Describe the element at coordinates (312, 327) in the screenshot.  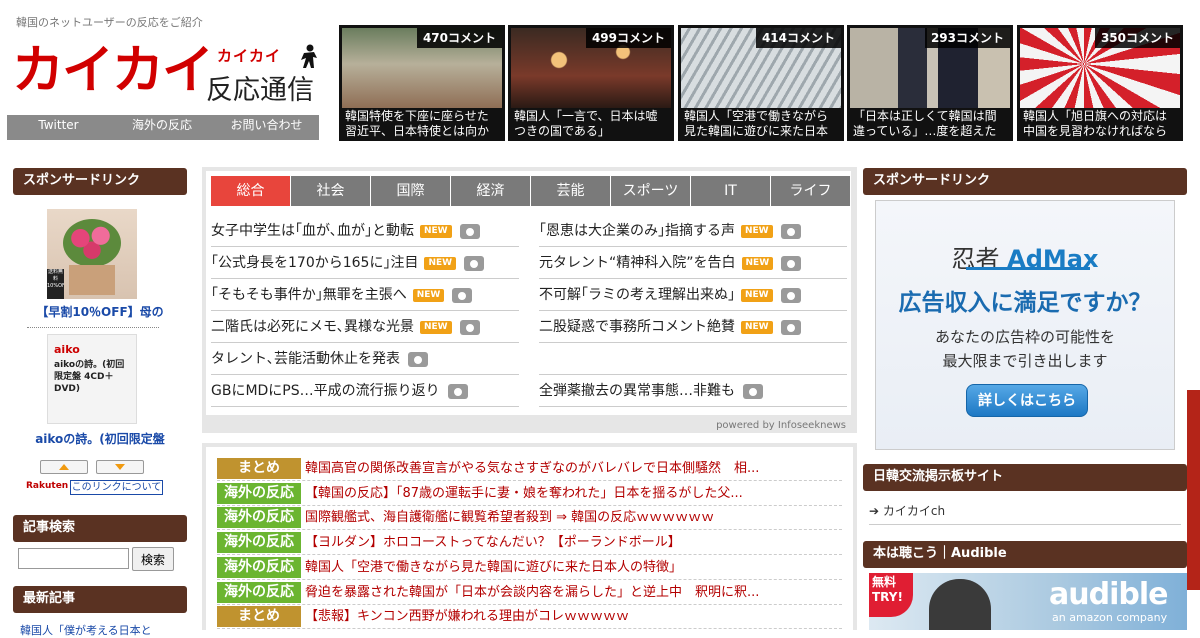
I see `news-item-title: 二階氏は必死にメモ､異様な光景` at that location.